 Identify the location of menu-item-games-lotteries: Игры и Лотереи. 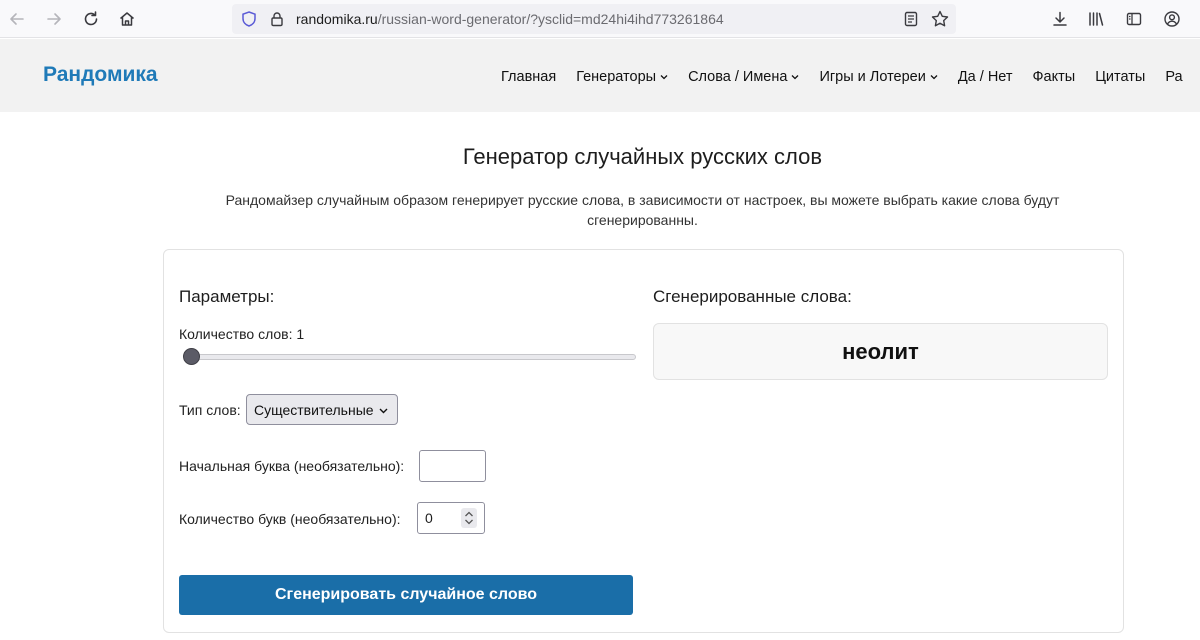
(878, 77).